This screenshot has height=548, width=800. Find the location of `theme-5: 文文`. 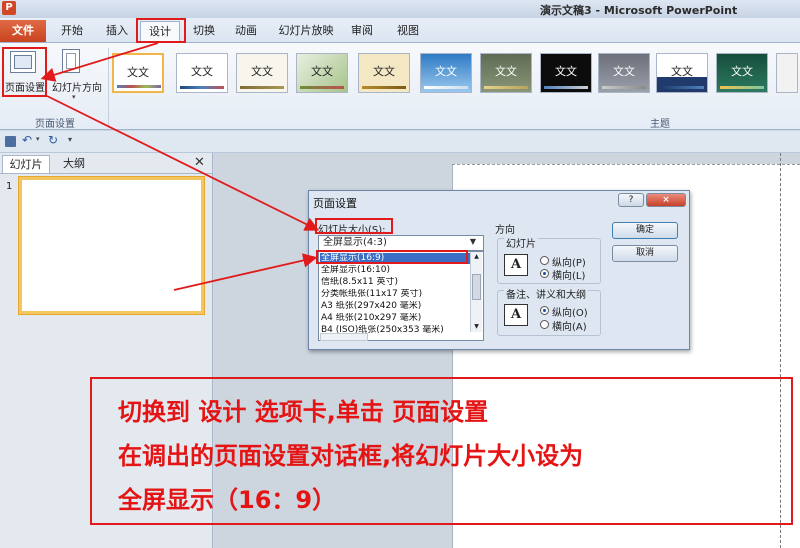

theme-5: 文文 is located at coordinates (384, 73).